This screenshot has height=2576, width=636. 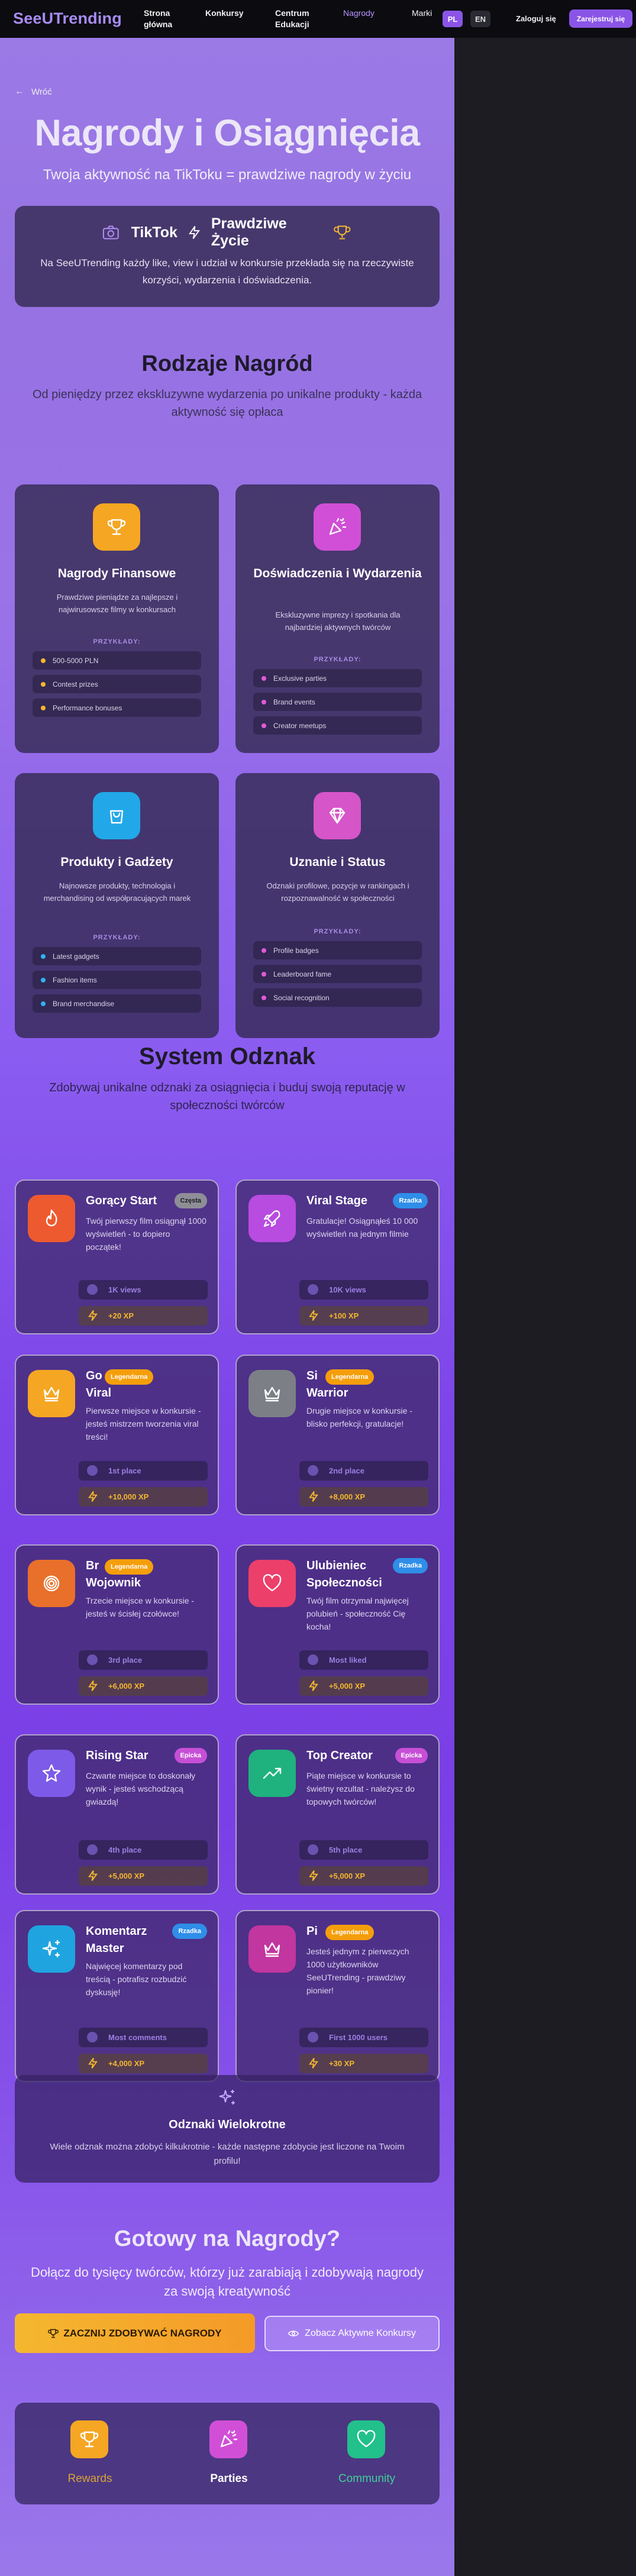 I want to click on crown-pink-icon, so click(x=272, y=1949).